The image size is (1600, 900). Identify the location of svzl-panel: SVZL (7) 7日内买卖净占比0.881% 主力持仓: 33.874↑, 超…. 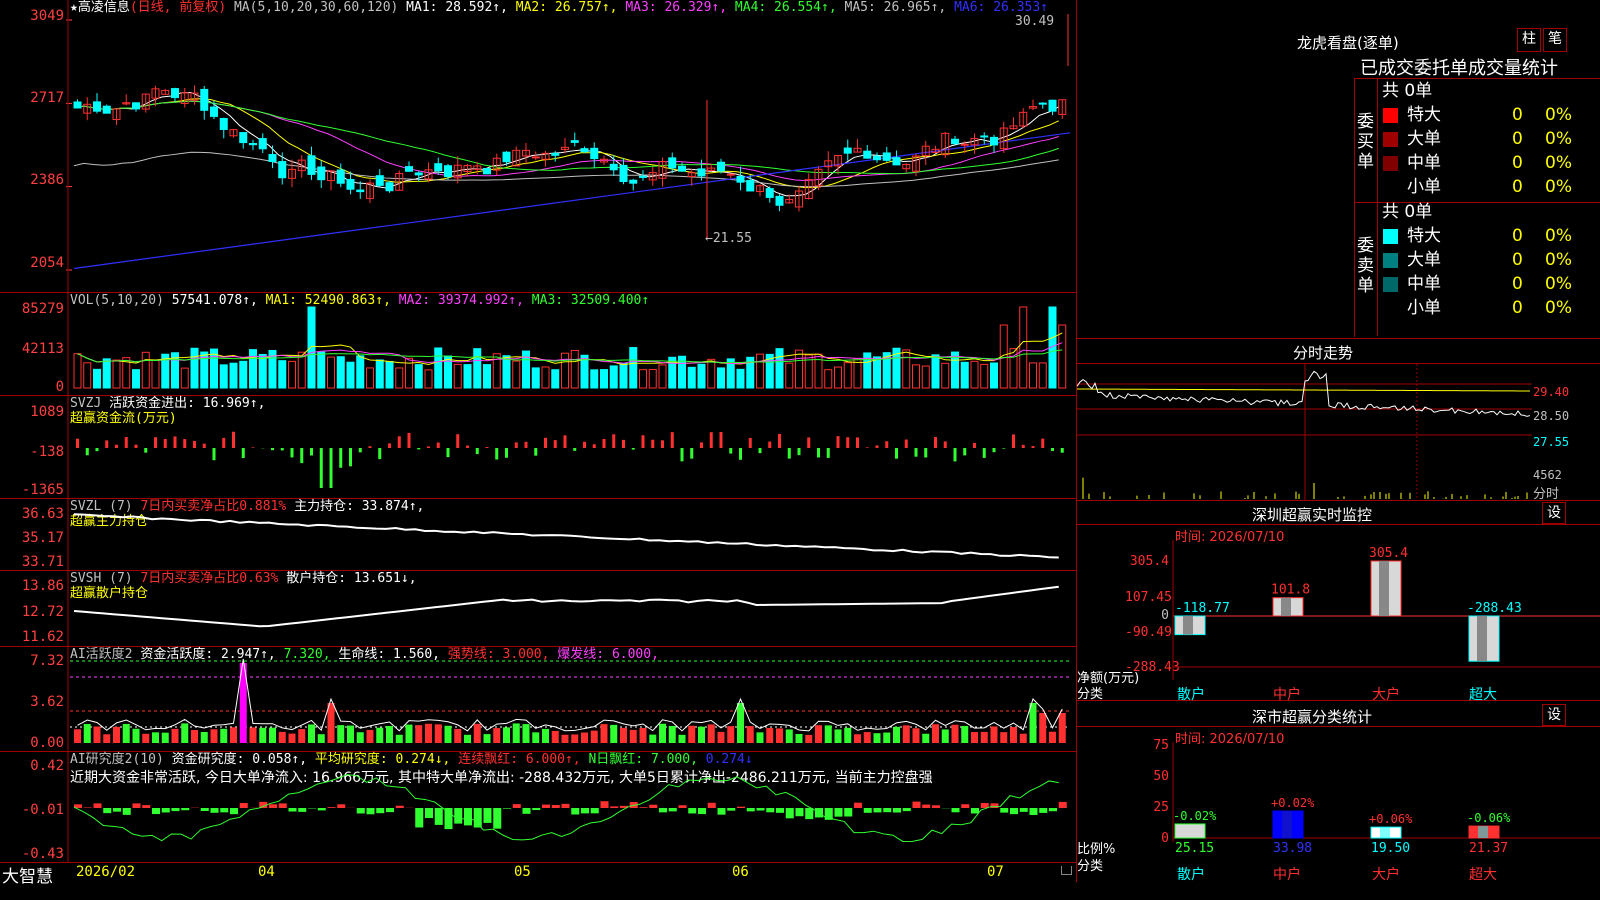
(538, 535).